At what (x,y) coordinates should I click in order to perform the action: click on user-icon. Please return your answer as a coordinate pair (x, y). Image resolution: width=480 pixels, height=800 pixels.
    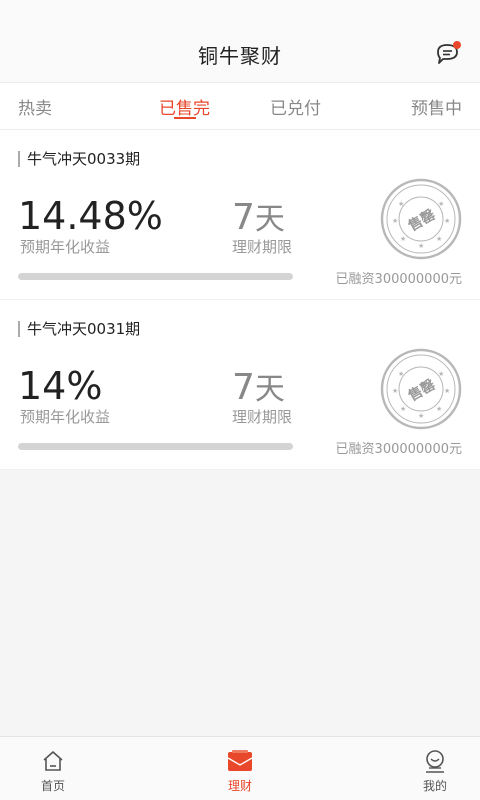
    Looking at the image, I should click on (435, 761).